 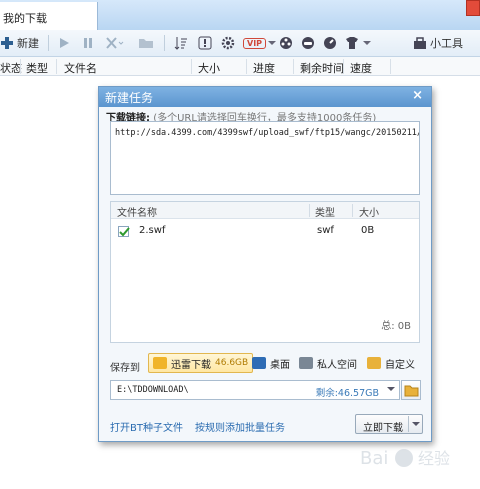 What do you see at coordinates (265, 210) in the screenshot?
I see `file-list-header: 文件名称 类型 大小` at bounding box center [265, 210].